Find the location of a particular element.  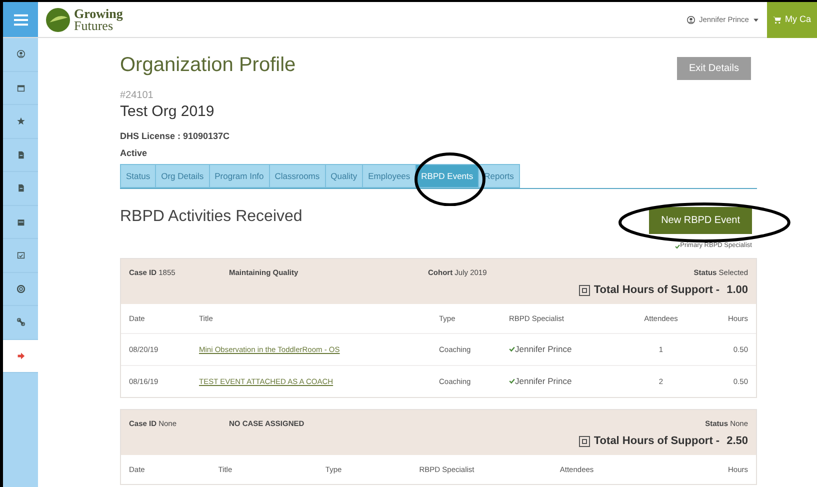

new-event-button: New RBPD Event is located at coordinates (700, 220).